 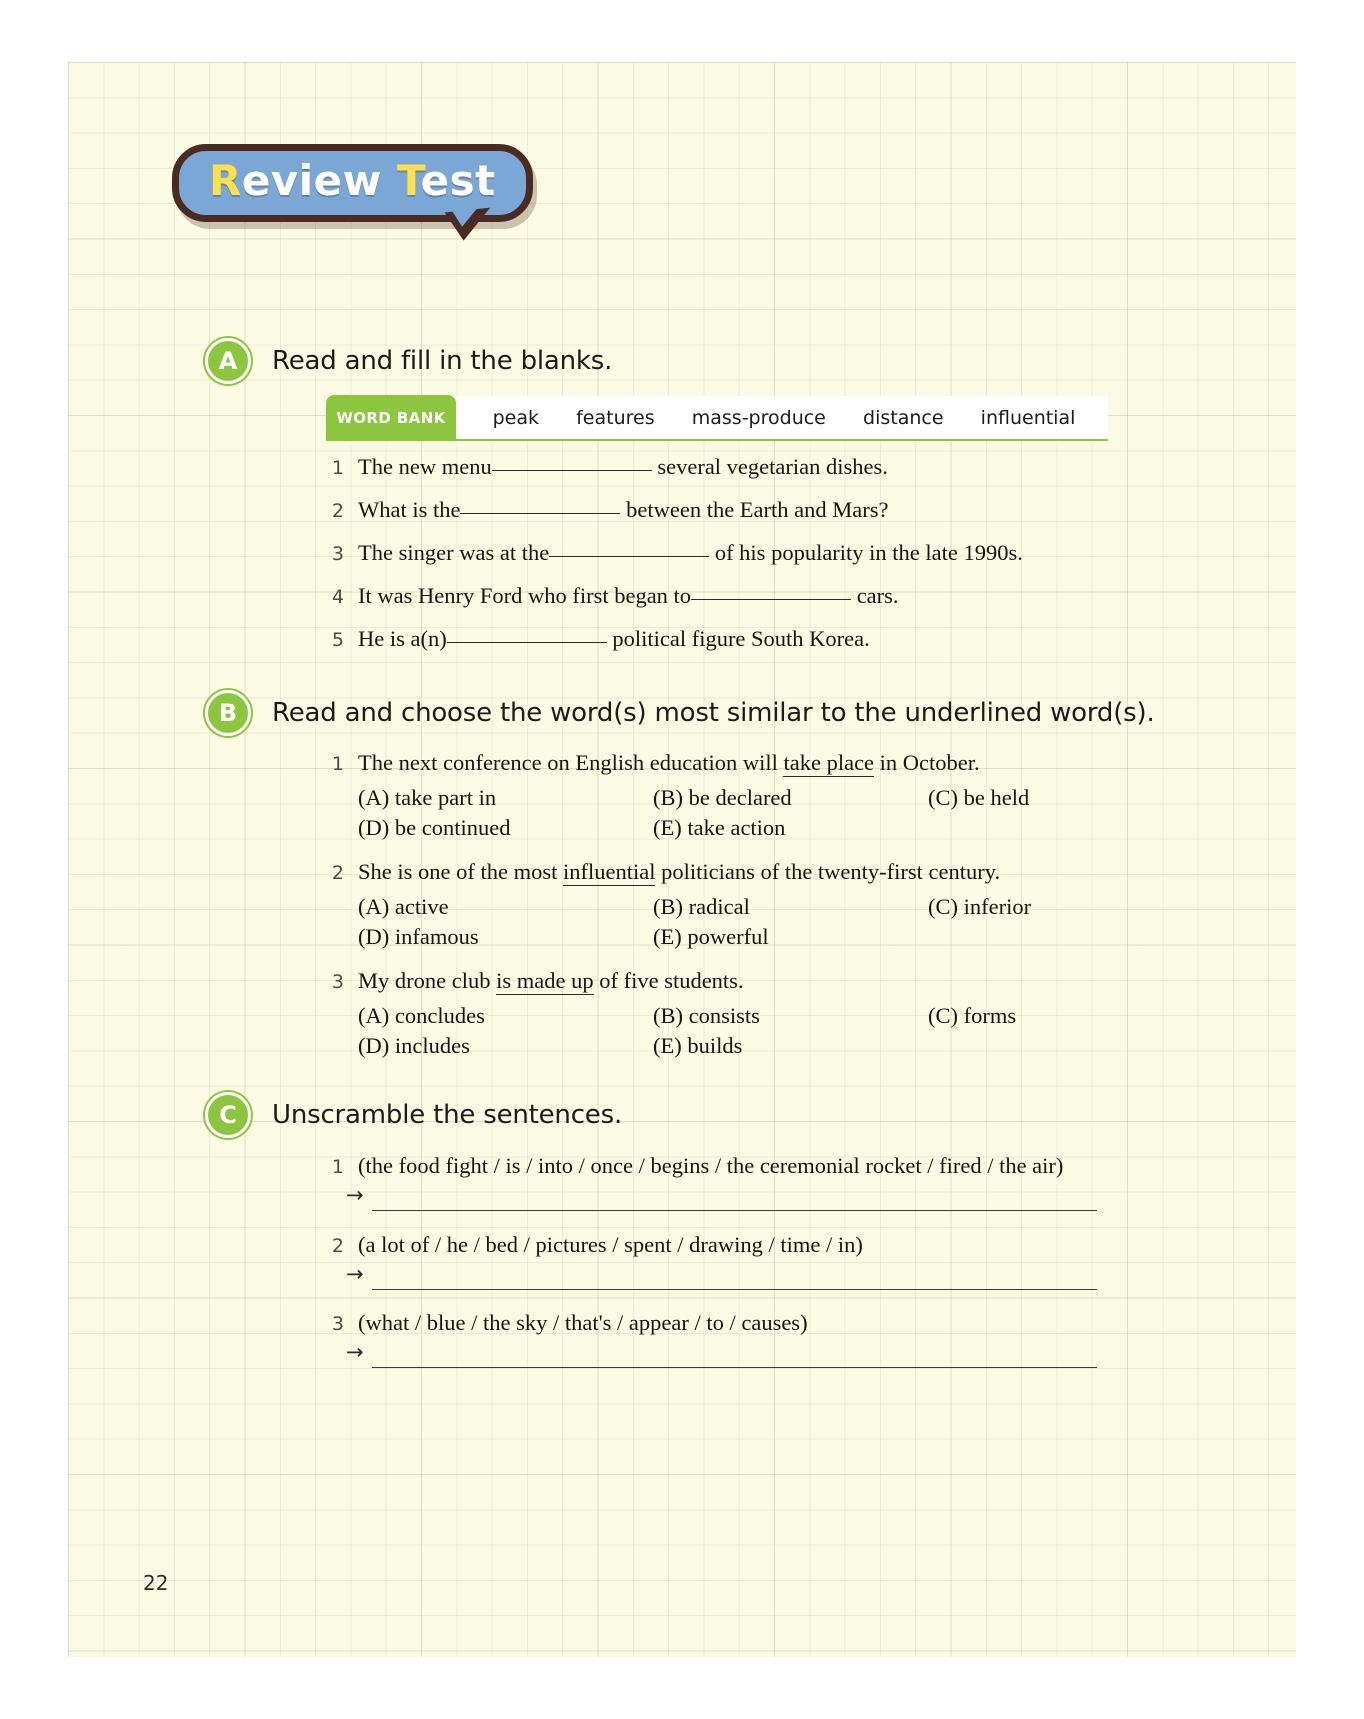 I want to click on section-heading-a: A Read and fill in the blanks., so click(x=408, y=361).